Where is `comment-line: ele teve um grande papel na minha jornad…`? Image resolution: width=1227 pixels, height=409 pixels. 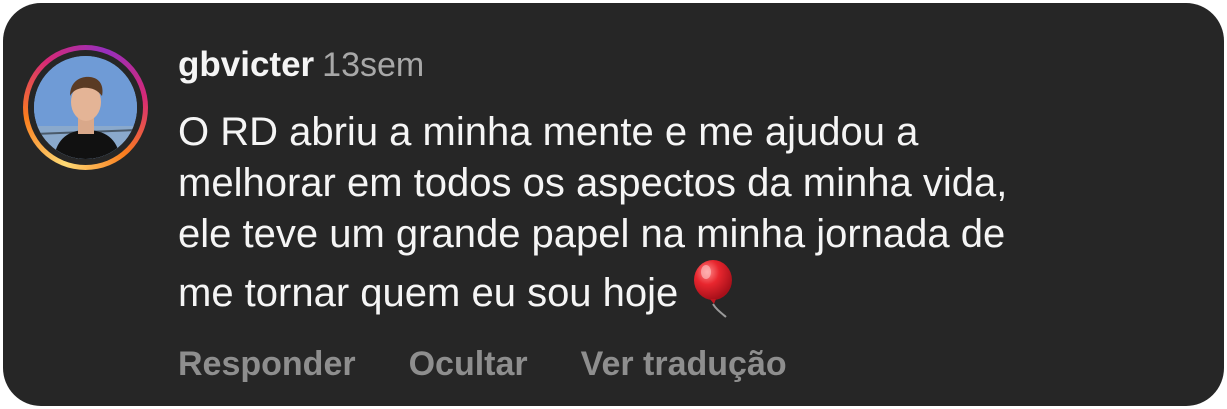 comment-line: ele teve um grande papel na minha jornad… is located at coordinates (592, 234).